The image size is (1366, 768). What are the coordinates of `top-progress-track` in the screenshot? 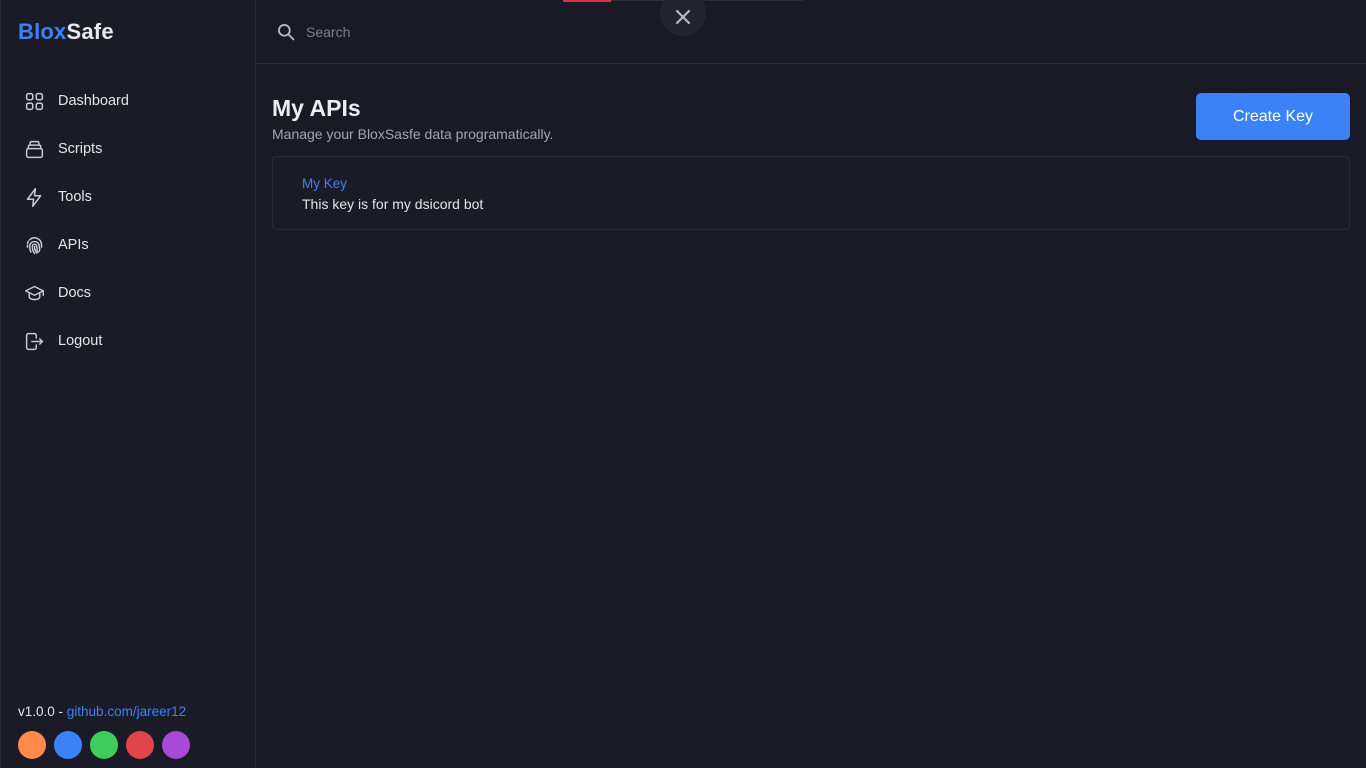 It's located at (707, 0).